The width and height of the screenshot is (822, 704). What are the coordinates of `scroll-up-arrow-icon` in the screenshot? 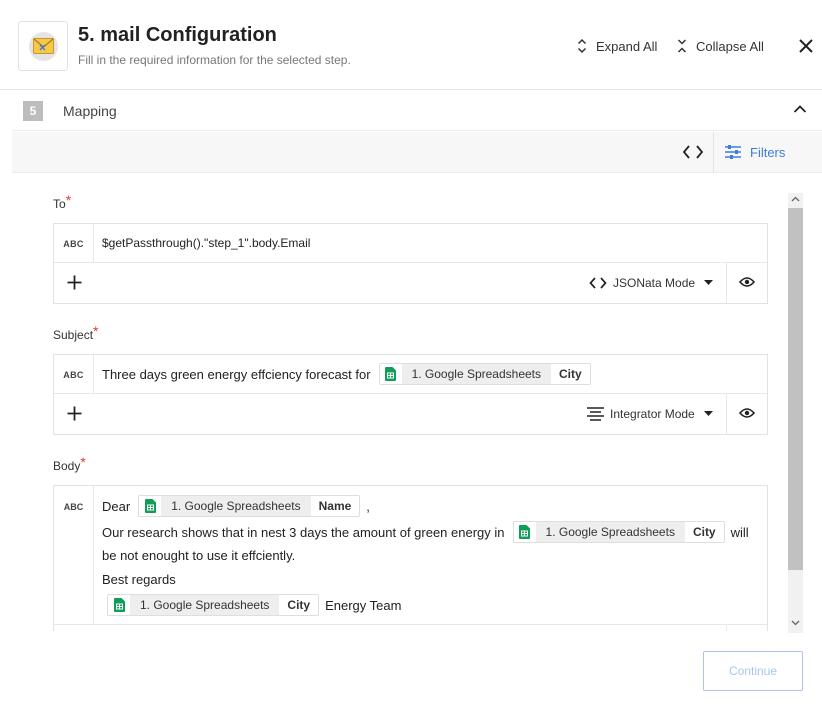 It's located at (795, 199).